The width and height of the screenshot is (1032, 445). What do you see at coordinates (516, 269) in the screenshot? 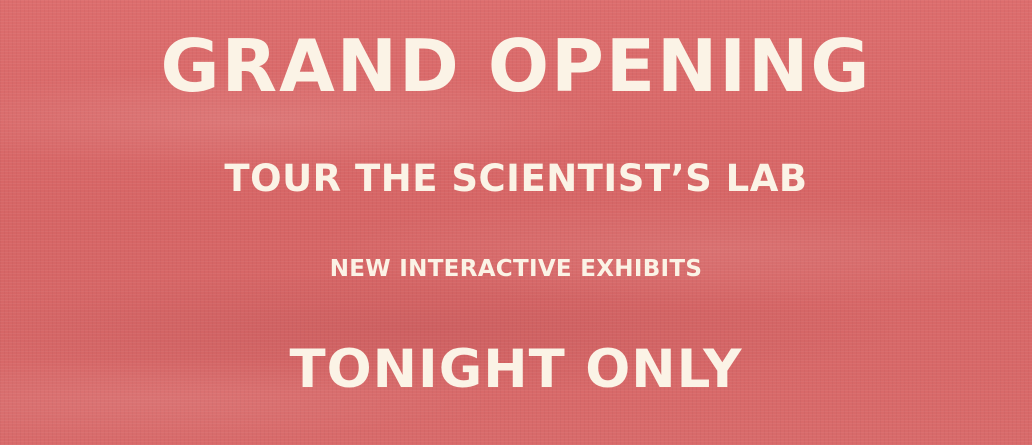
I see `tagline: NEW INTERACTIVE EXHIBITS` at bounding box center [516, 269].